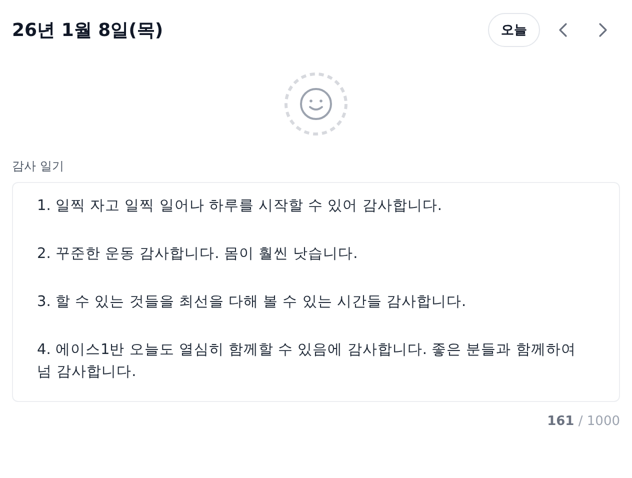 The image size is (632, 478). I want to click on chevron-right-icon, so click(603, 30).